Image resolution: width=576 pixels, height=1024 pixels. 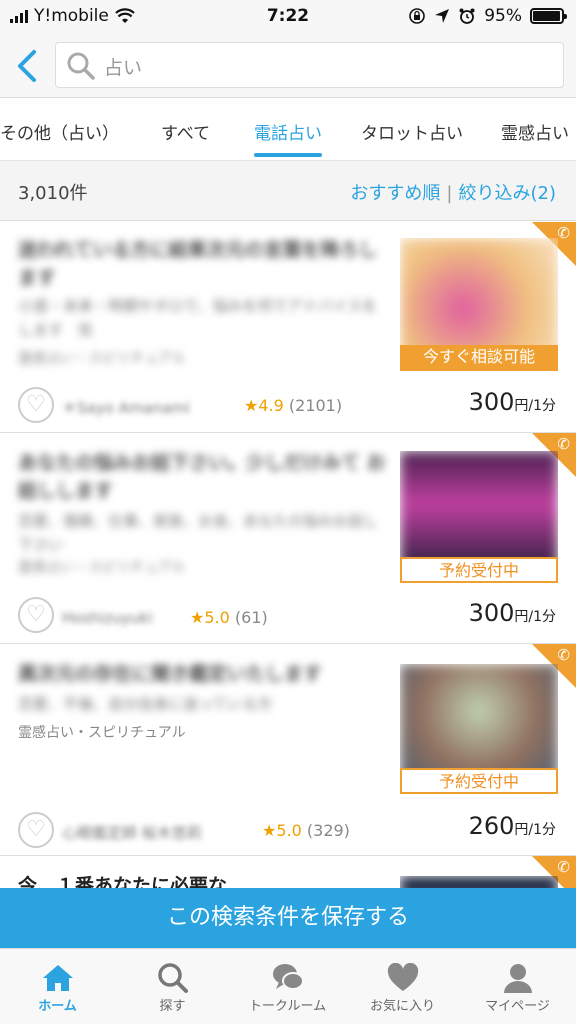 What do you see at coordinates (145, 704) in the screenshot?
I see `listing-desc: 恋愛、不倫、自分自身に迷っている方` at bounding box center [145, 704].